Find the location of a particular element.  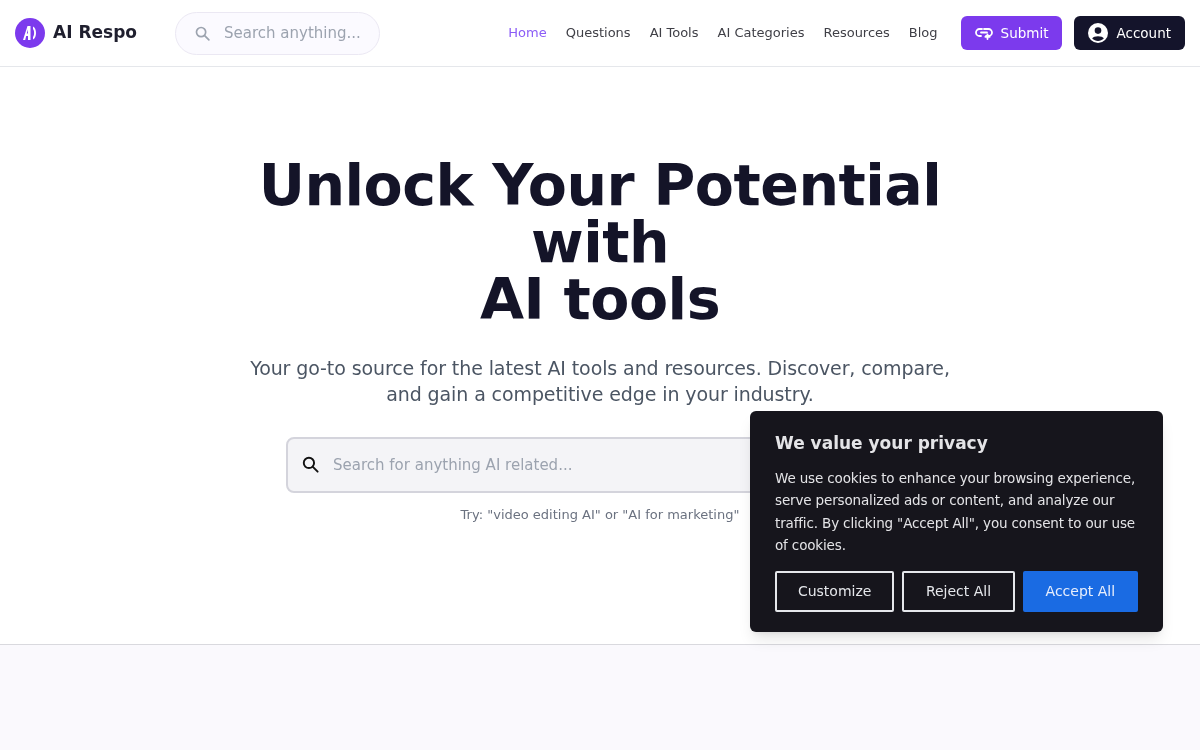

nav-link: Questions is located at coordinates (598, 33).